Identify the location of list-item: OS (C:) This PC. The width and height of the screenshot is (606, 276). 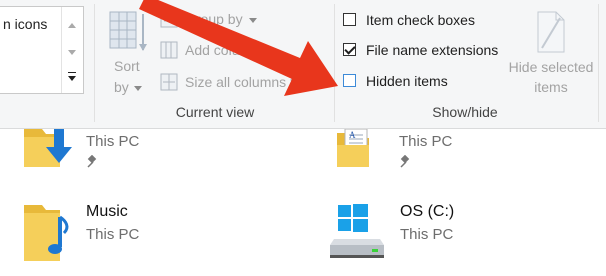
(463, 232).